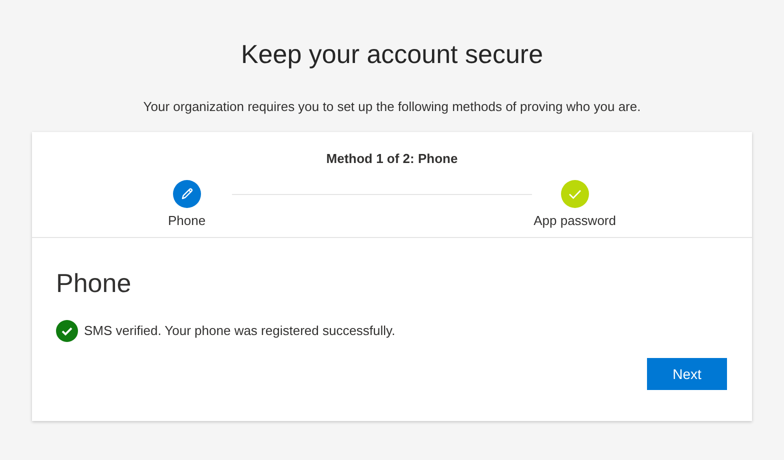  Describe the element at coordinates (687, 374) in the screenshot. I see `next-button: Next` at that location.